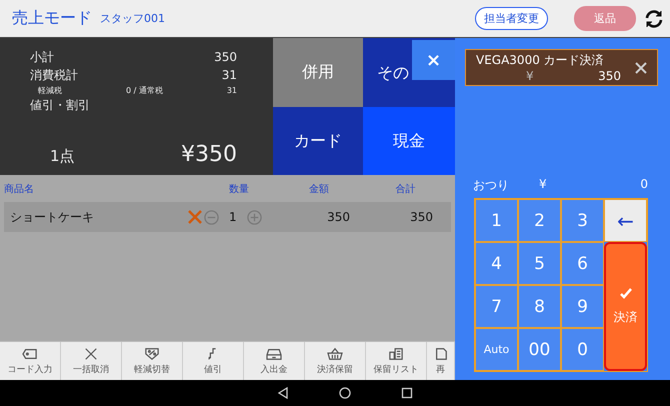 The image size is (670, 406). I want to click on keypad-key: 3, so click(582, 220).